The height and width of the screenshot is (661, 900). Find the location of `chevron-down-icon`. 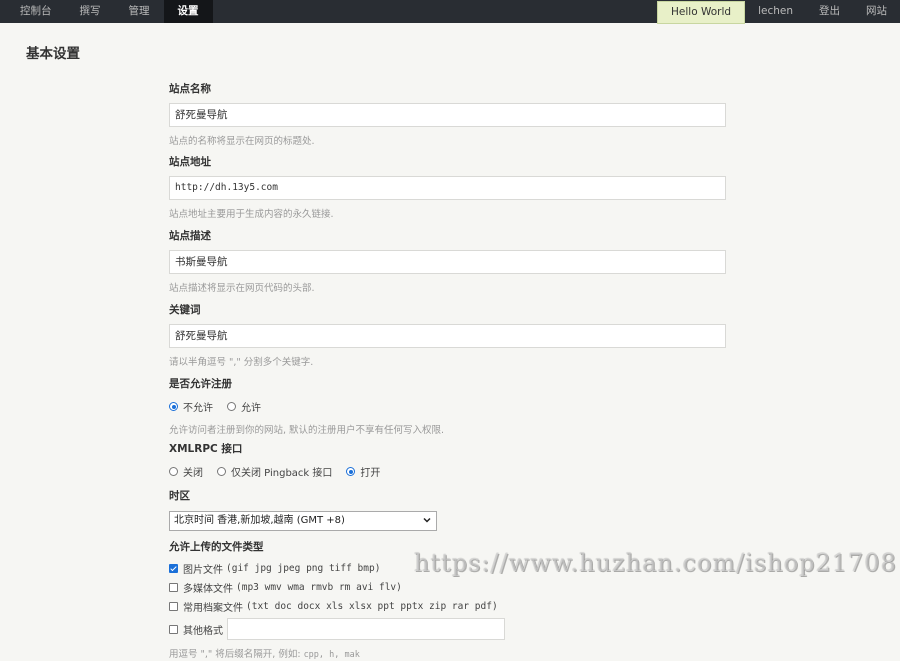

chevron-down-icon is located at coordinates (427, 520).